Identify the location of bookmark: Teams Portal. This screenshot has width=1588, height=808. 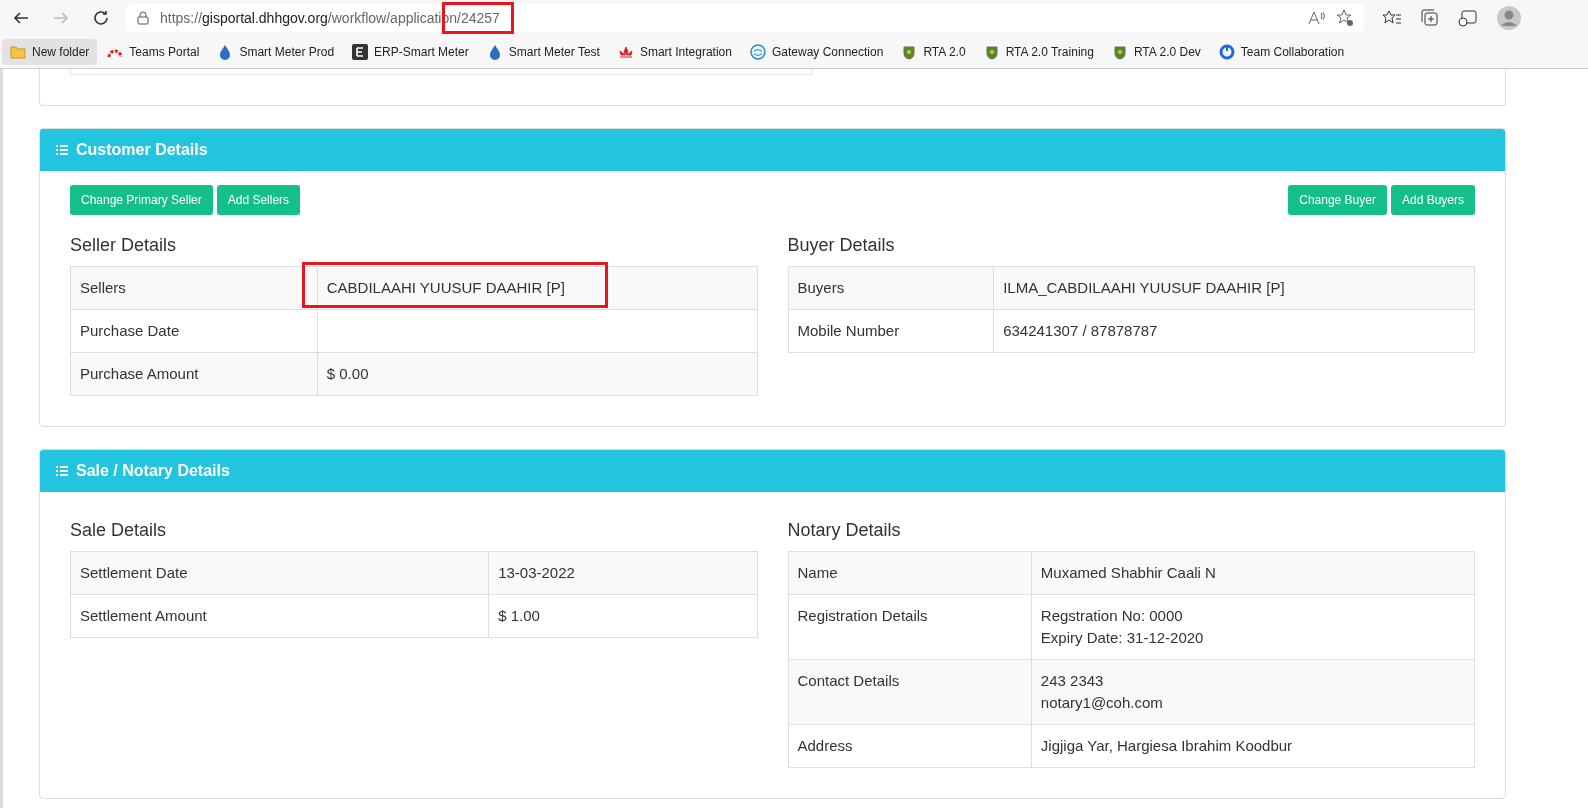
(153, 52).